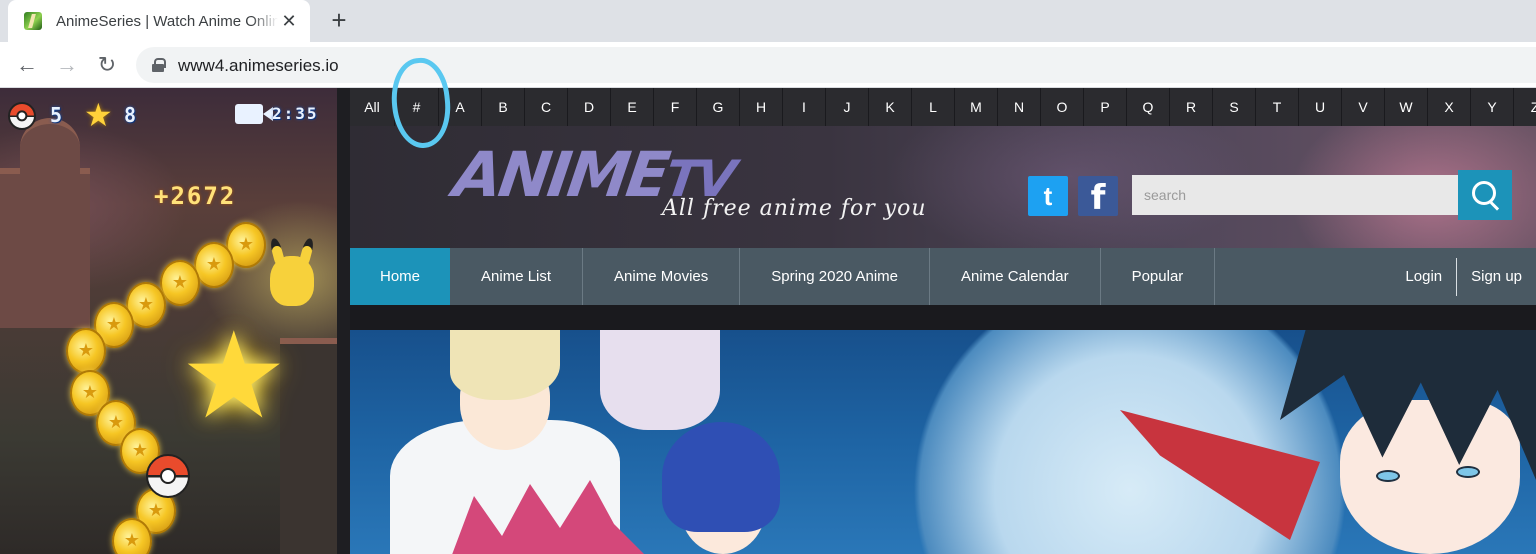 This screenshot has width=1536, height=554. I want to click on star-icon: ★, so click(98, 115).